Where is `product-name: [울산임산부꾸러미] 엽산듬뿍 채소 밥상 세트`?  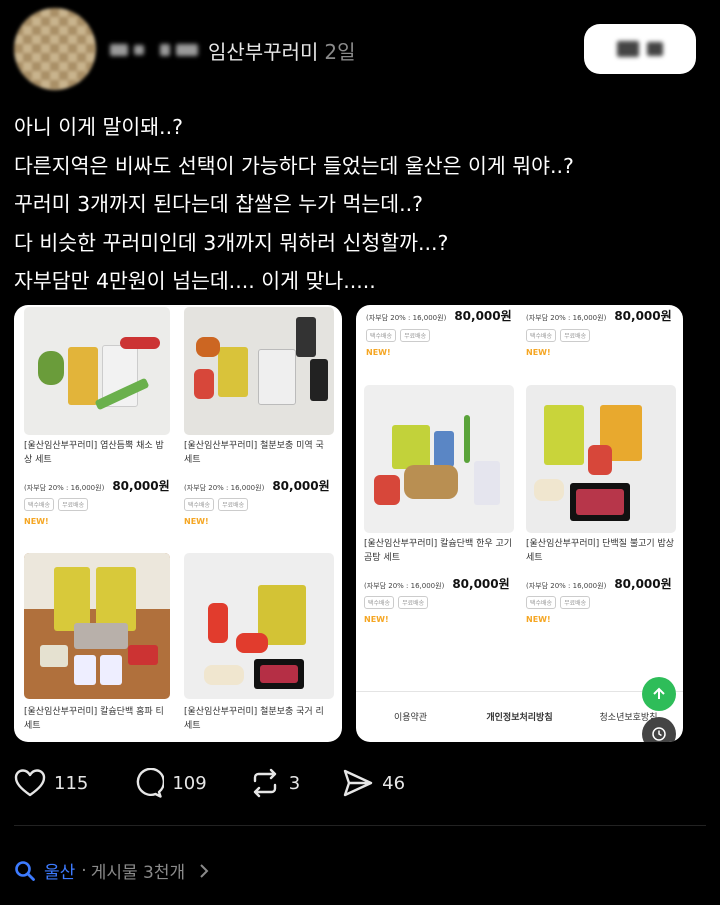
product-name: [울산임산부꾸러미] 엽산듬뿍 채소 밥상 세트 is located at coordinates (97, 453).